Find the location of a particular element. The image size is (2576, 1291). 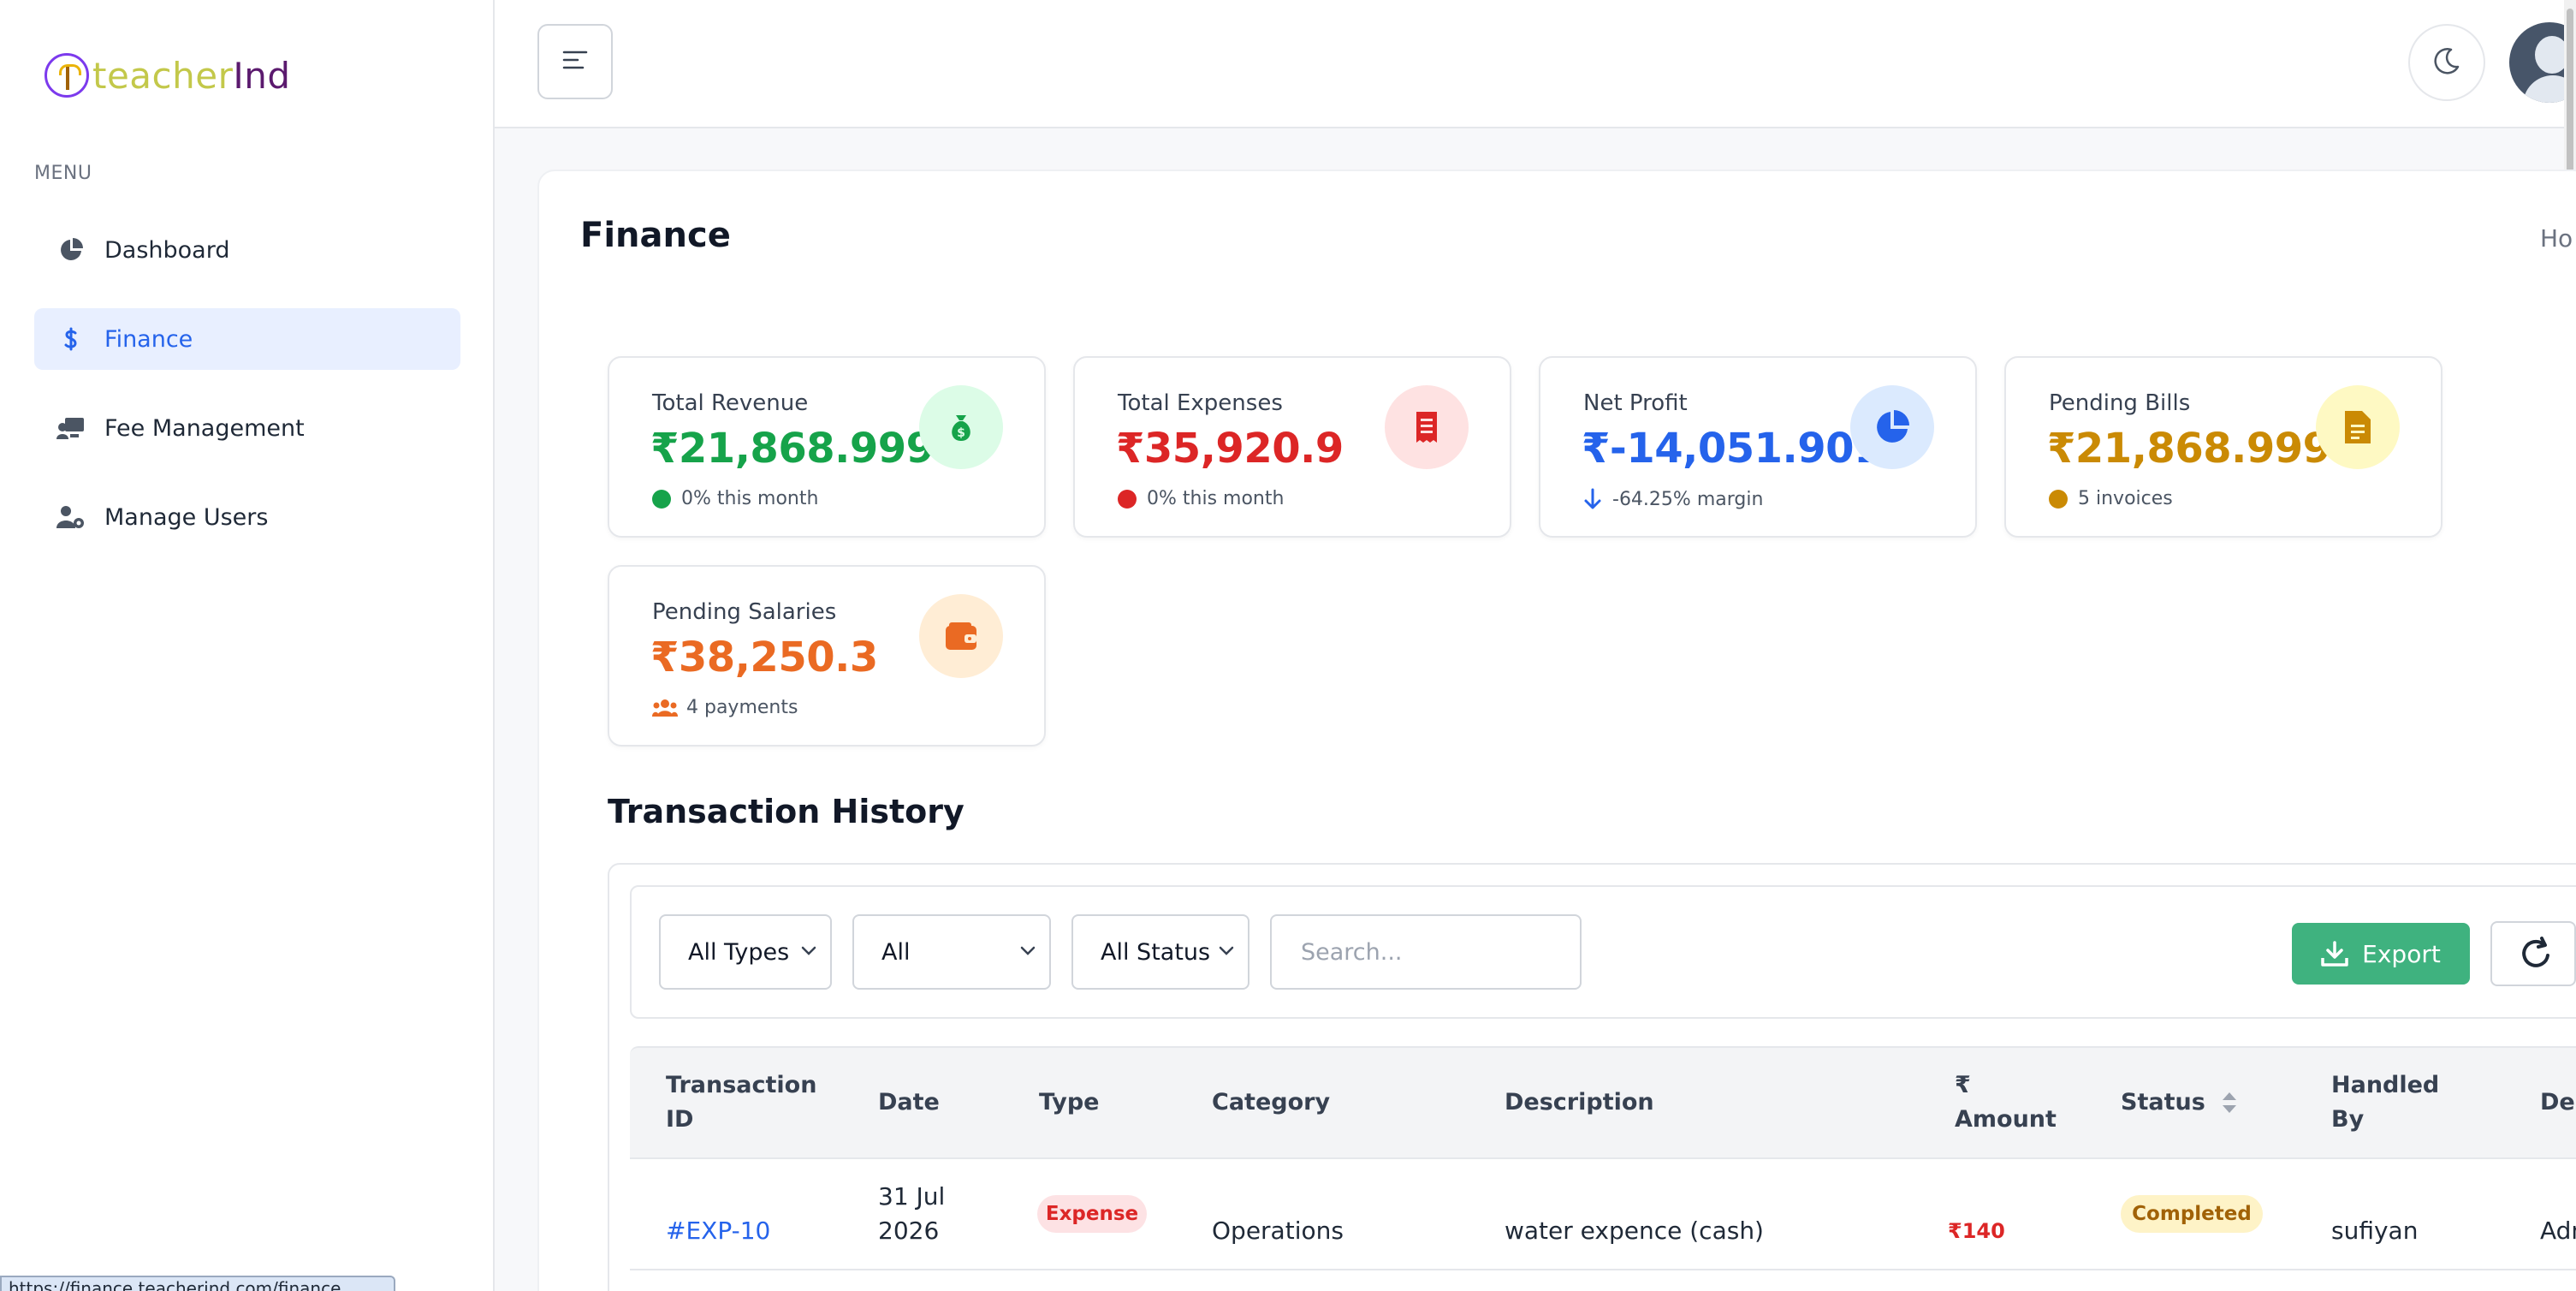

topbar is located at coordinates (1535, 64).